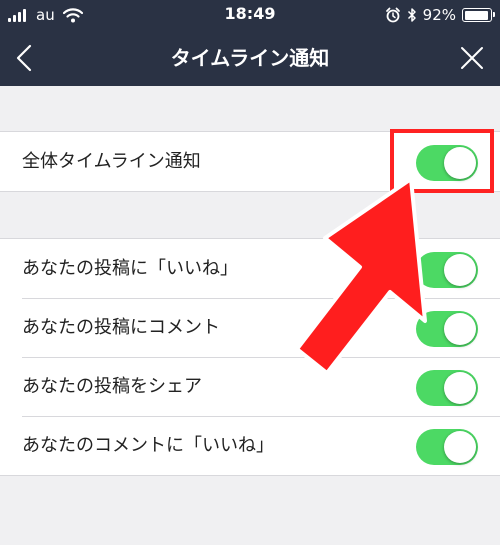  Describe the element at coordinates (250, 15) in the screenshot. I see `status-bar: au 18:49 92%` at that location.